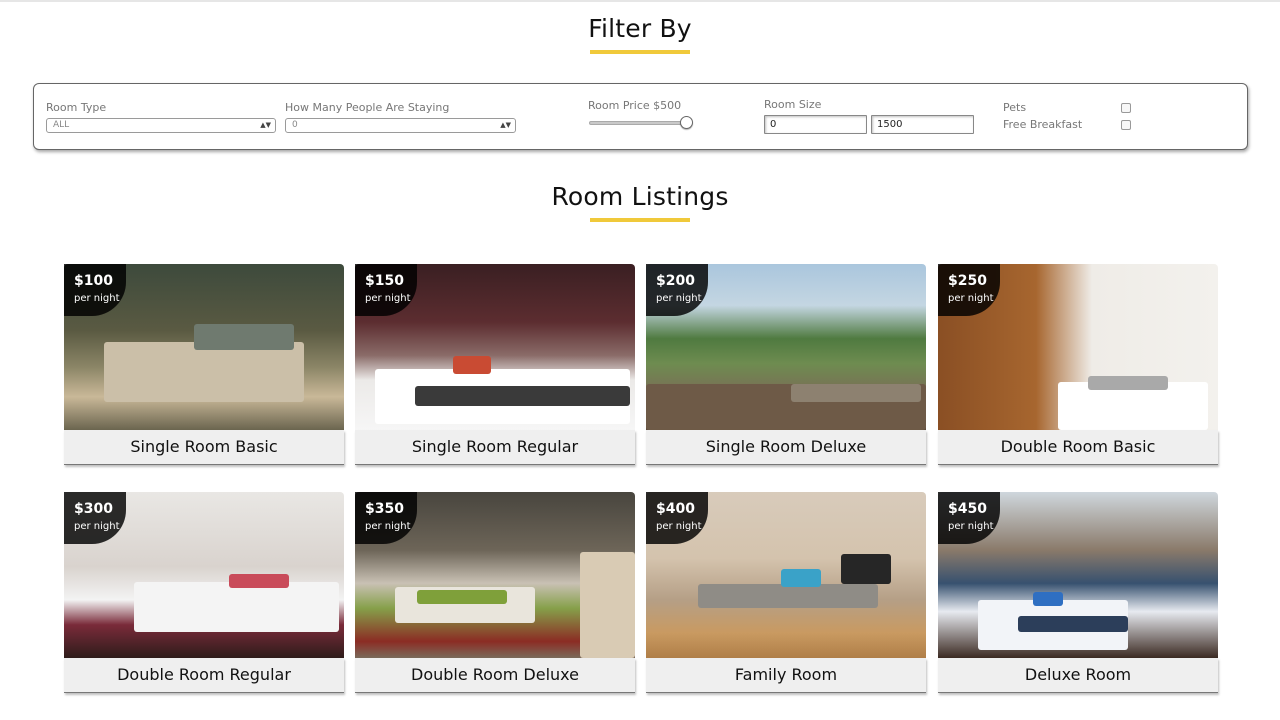  Describe the element at coordinates (1043, 124) in the screenshot. I see `breakfast-label: Free Breakfast` at that location.